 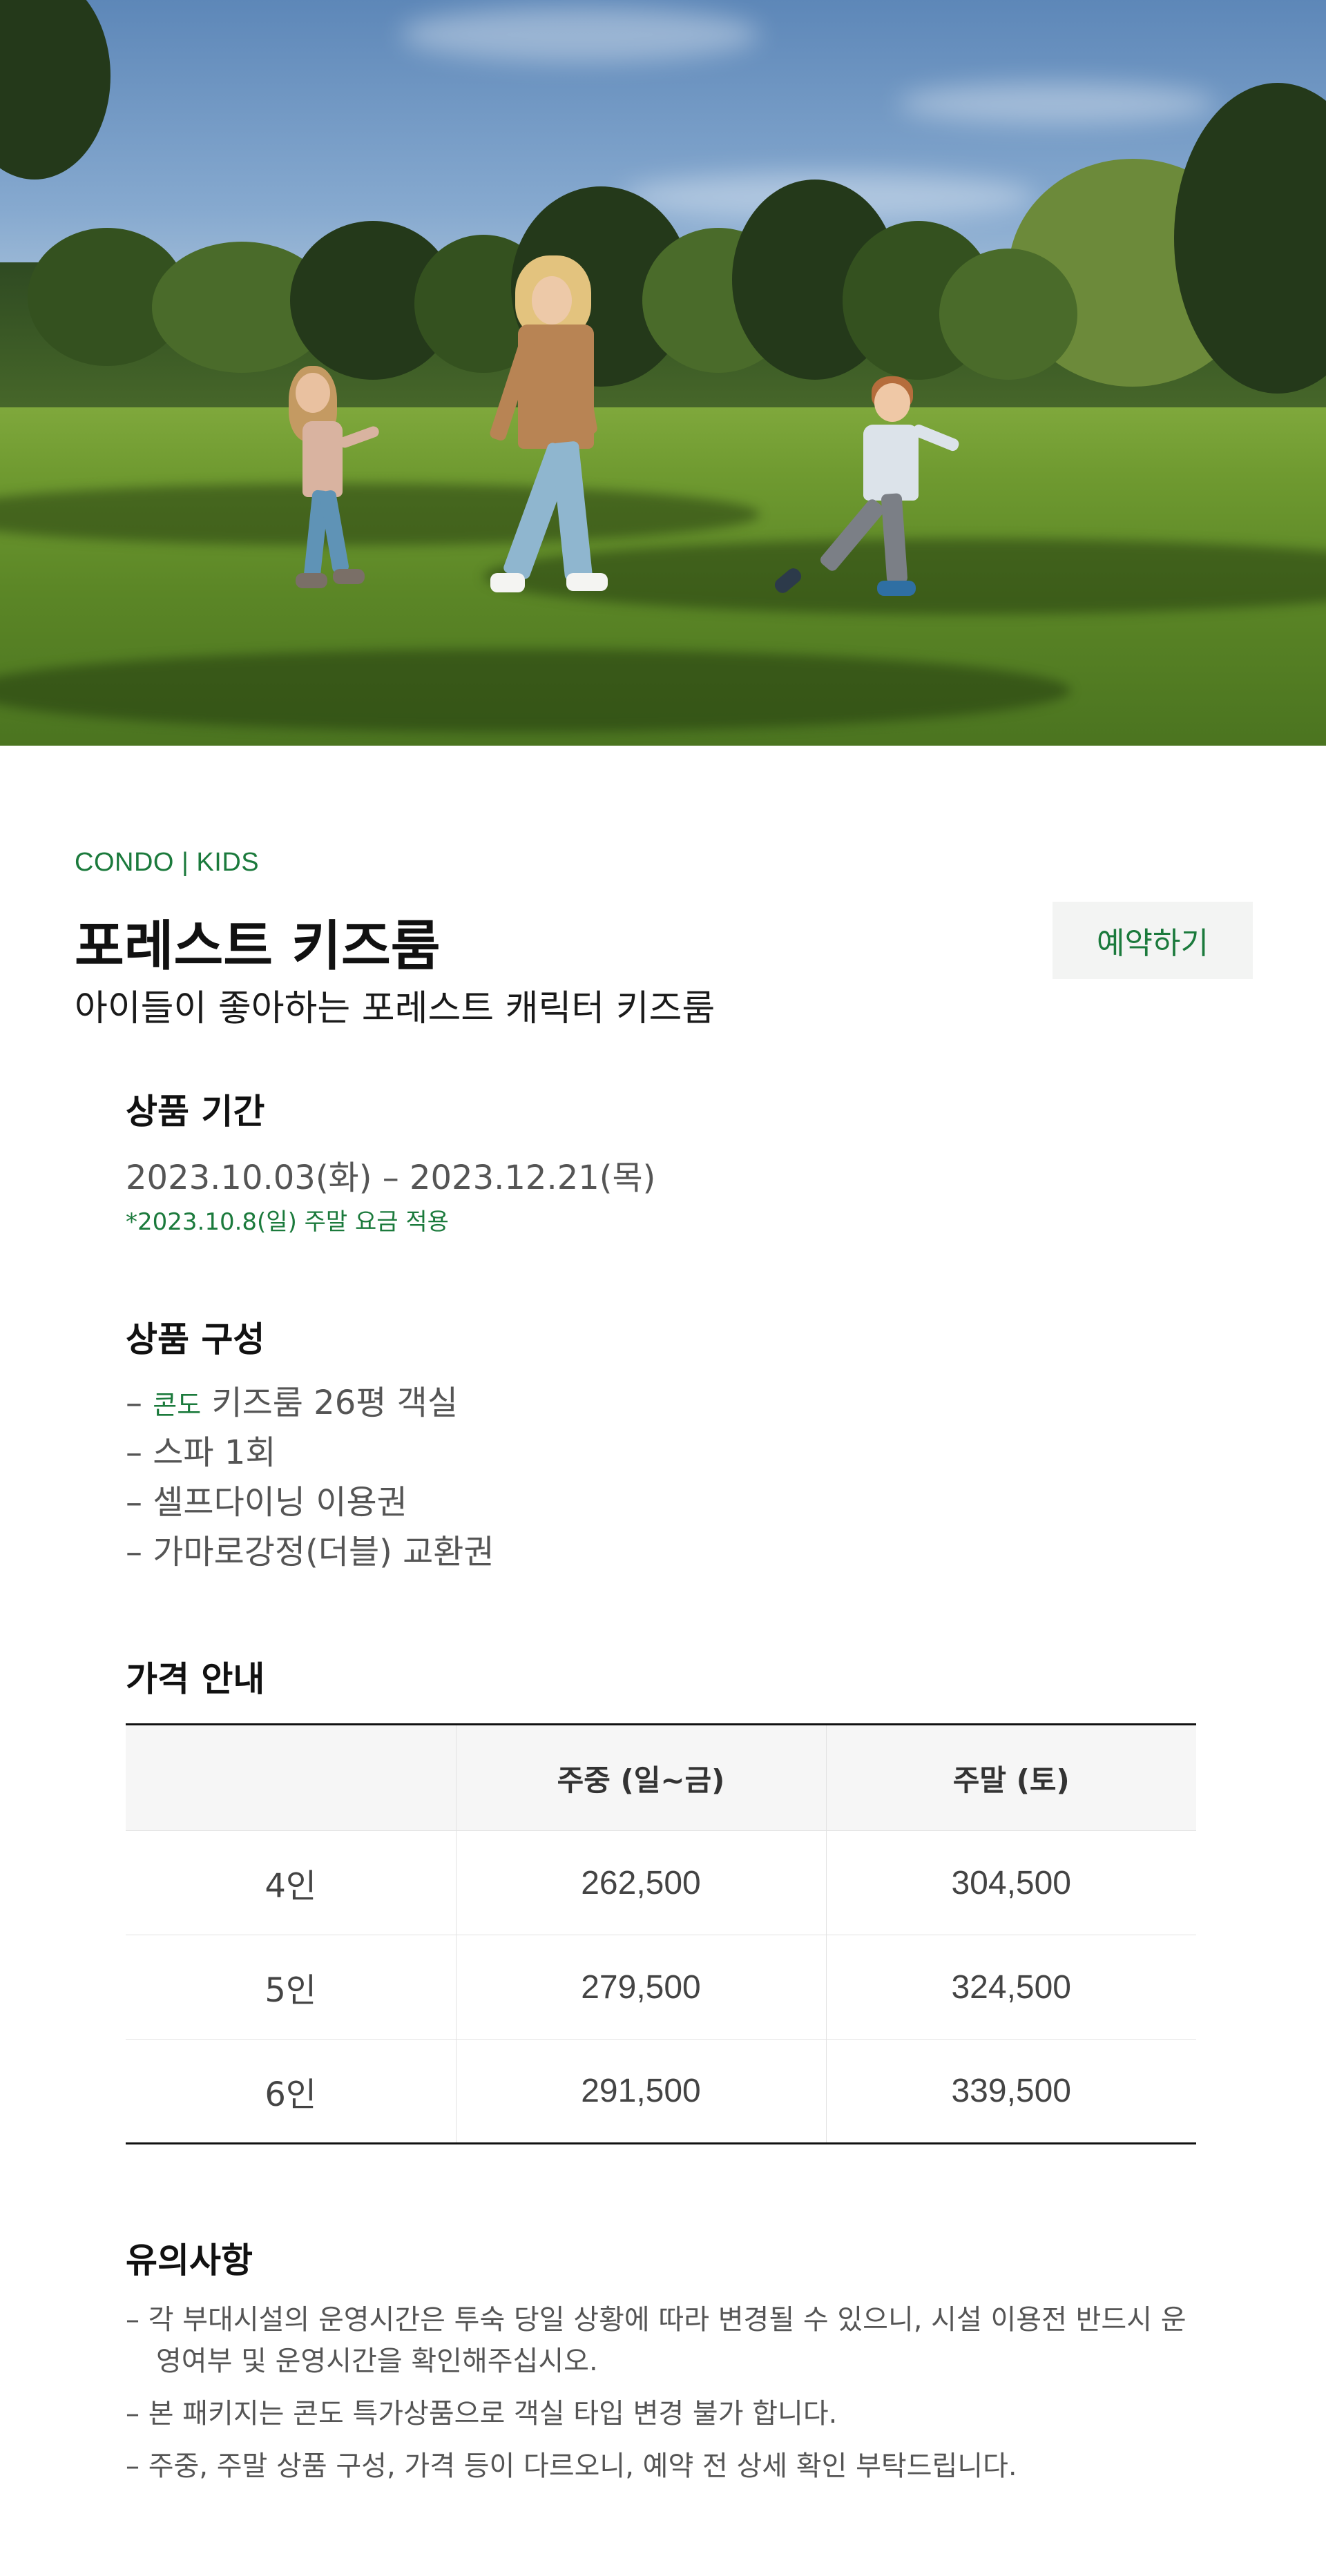 I want to click on section-title-composition: 상품 구성, so click(x=196, y=1339).